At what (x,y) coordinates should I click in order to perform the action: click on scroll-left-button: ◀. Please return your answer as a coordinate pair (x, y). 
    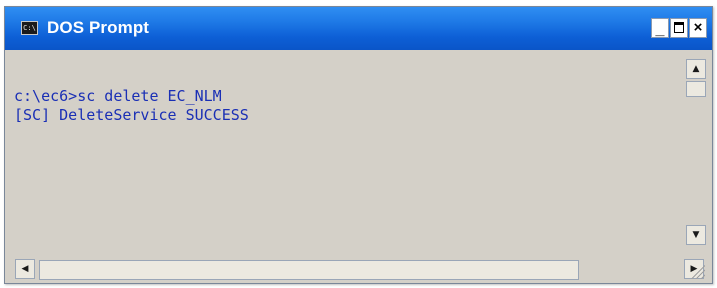
    Looking at the image, I should click on (25, 269).